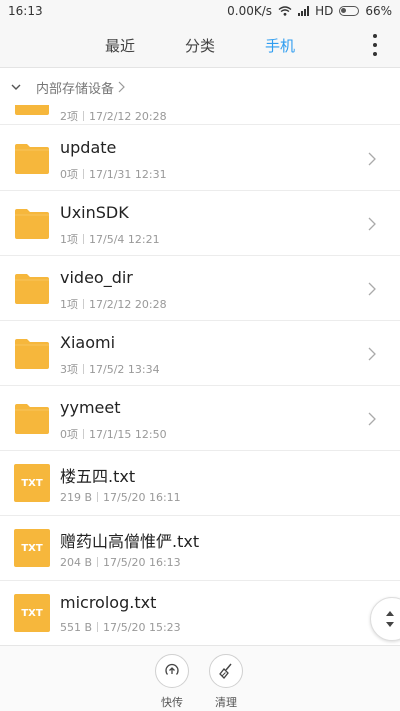 Image resolution: width=400 pixels, height=711 pixels. I want to click on quick-send-label: 快传, so click(172, 702).